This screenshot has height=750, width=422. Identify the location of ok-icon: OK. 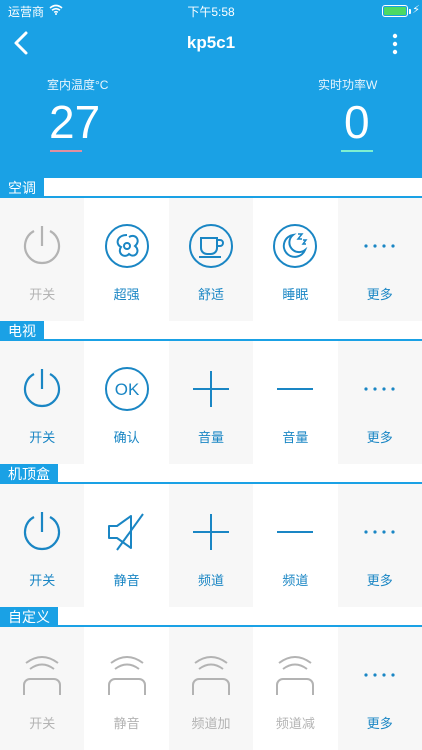
(126, 389).